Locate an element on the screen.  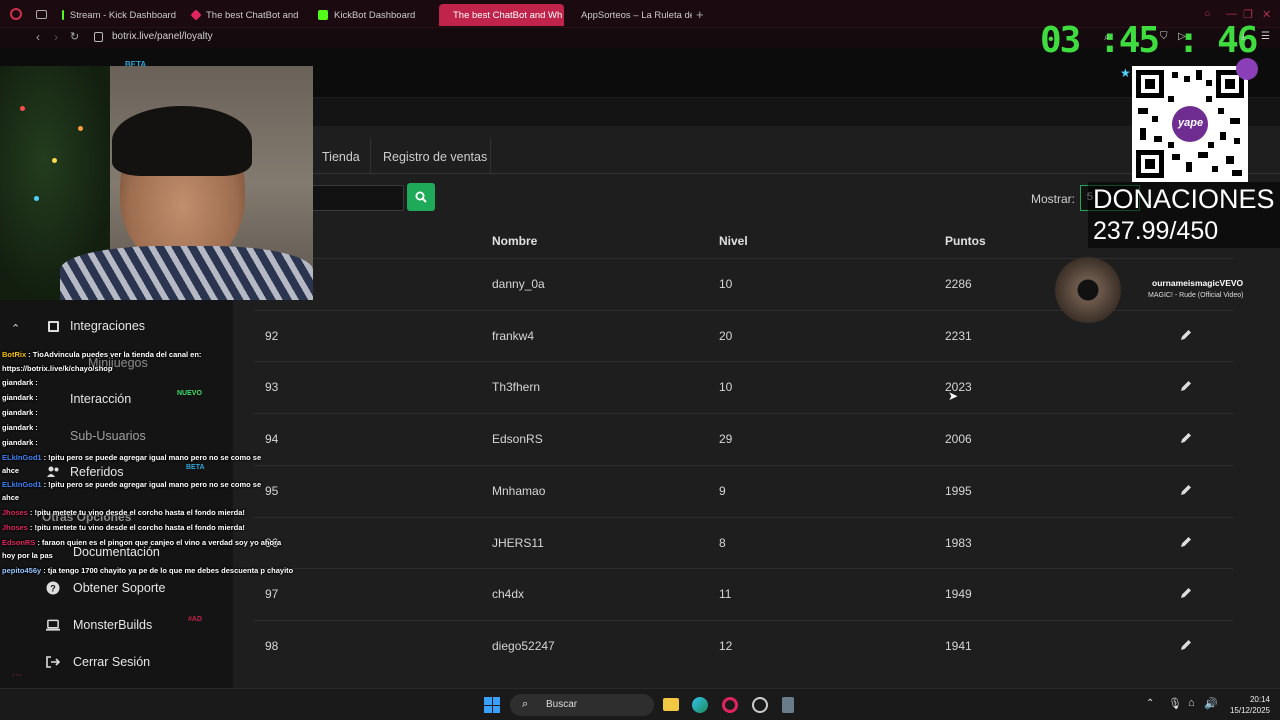
tab-registro-ventas: Registro de ventas is located at coordinates (435, 157).